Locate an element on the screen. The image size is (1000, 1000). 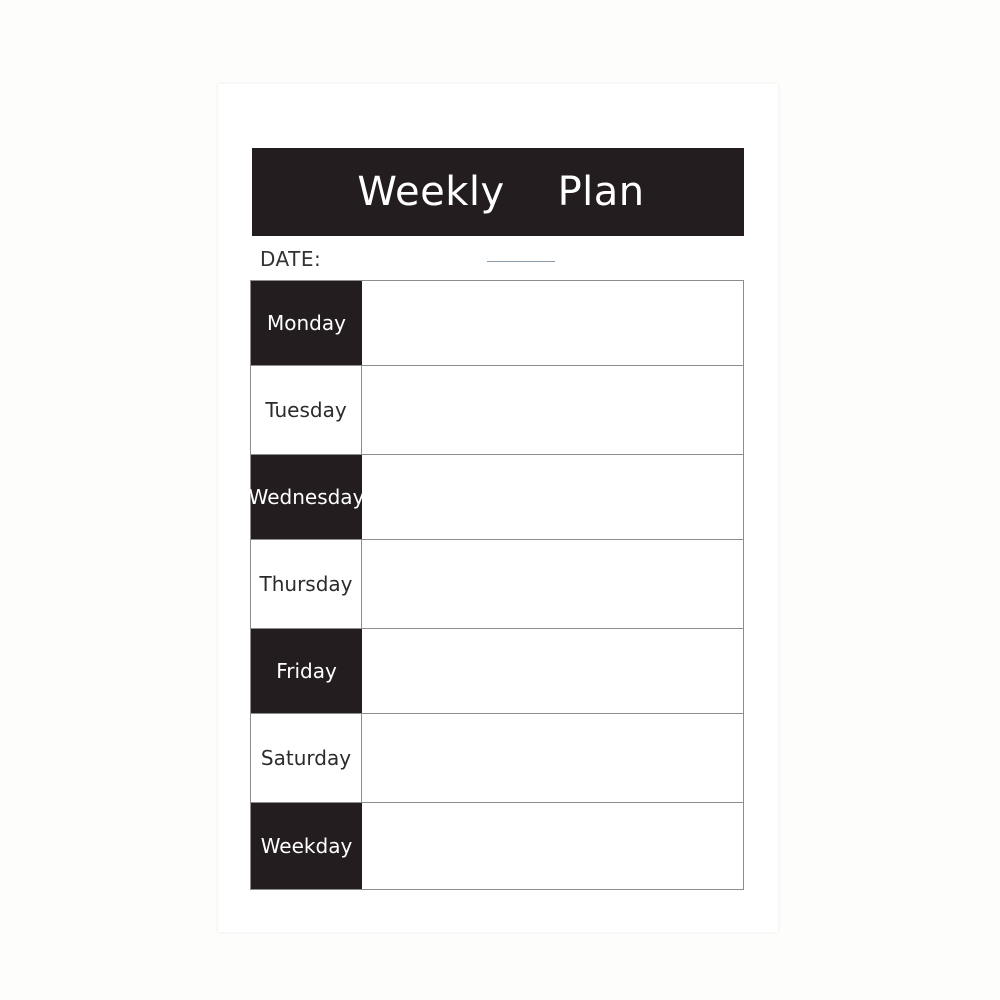
day-label-wednesday: Wednesday is located at coordinates (306, 497).